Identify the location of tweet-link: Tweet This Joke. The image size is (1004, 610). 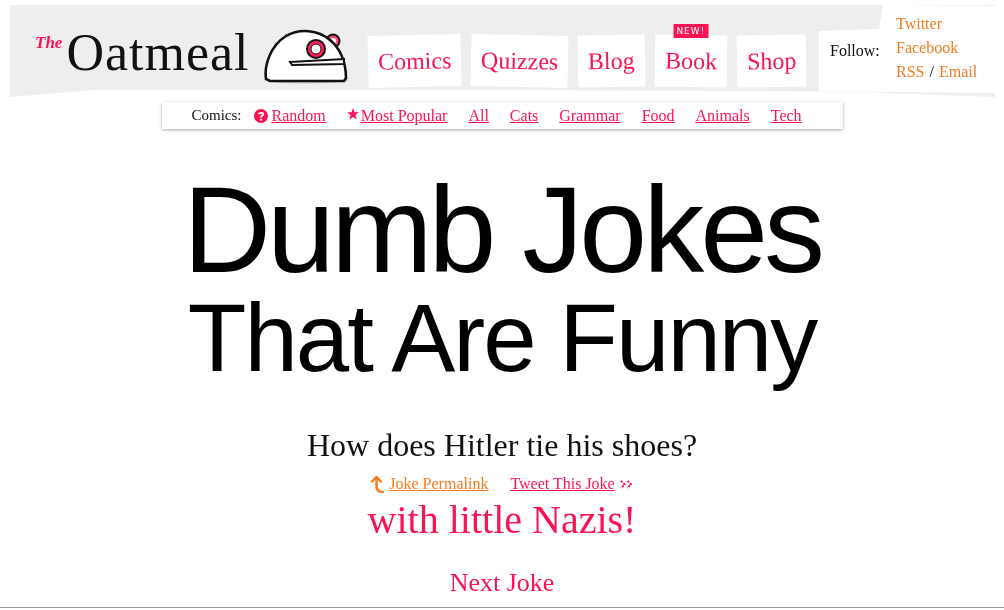
(572, 484).